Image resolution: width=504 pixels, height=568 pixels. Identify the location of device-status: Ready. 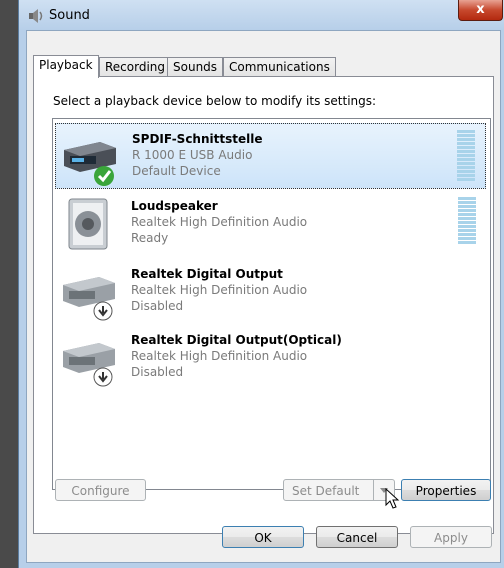
(150, 238).